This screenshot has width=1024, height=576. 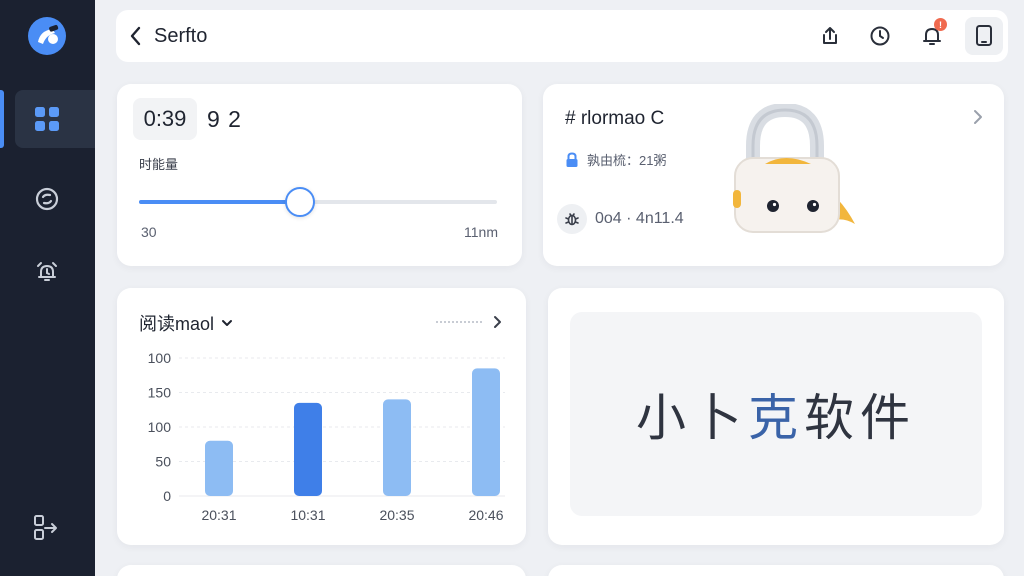 What do you see at coordinates (940, 24) in the screenshot?
I see `notification-badge: !` at bounding box center [940, 24].